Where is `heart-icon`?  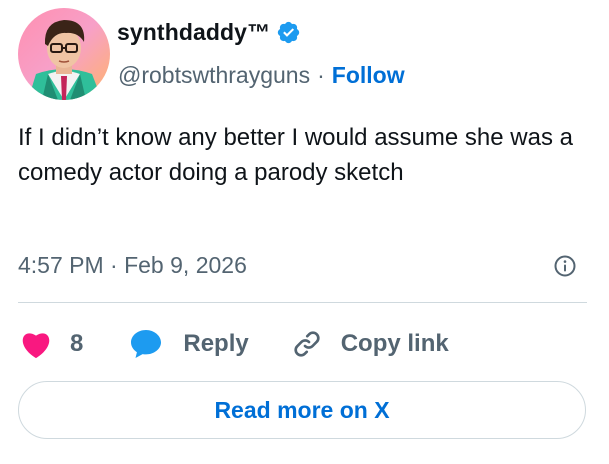
heart-icon is located at coordinates (36, 344).